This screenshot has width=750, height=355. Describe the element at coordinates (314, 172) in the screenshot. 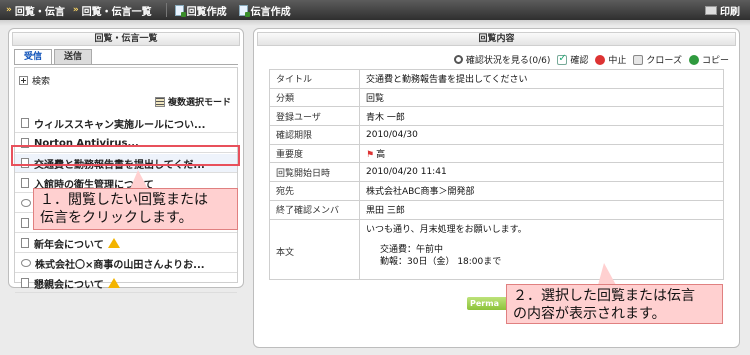

I see `detail-key: 回覧開始日時` at that location.